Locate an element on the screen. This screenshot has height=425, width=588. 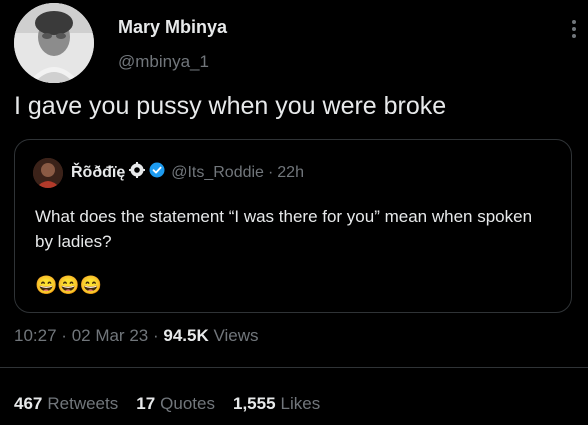
quoted-author-handle: @Its_Roddie is located at coordinates (217, 173).